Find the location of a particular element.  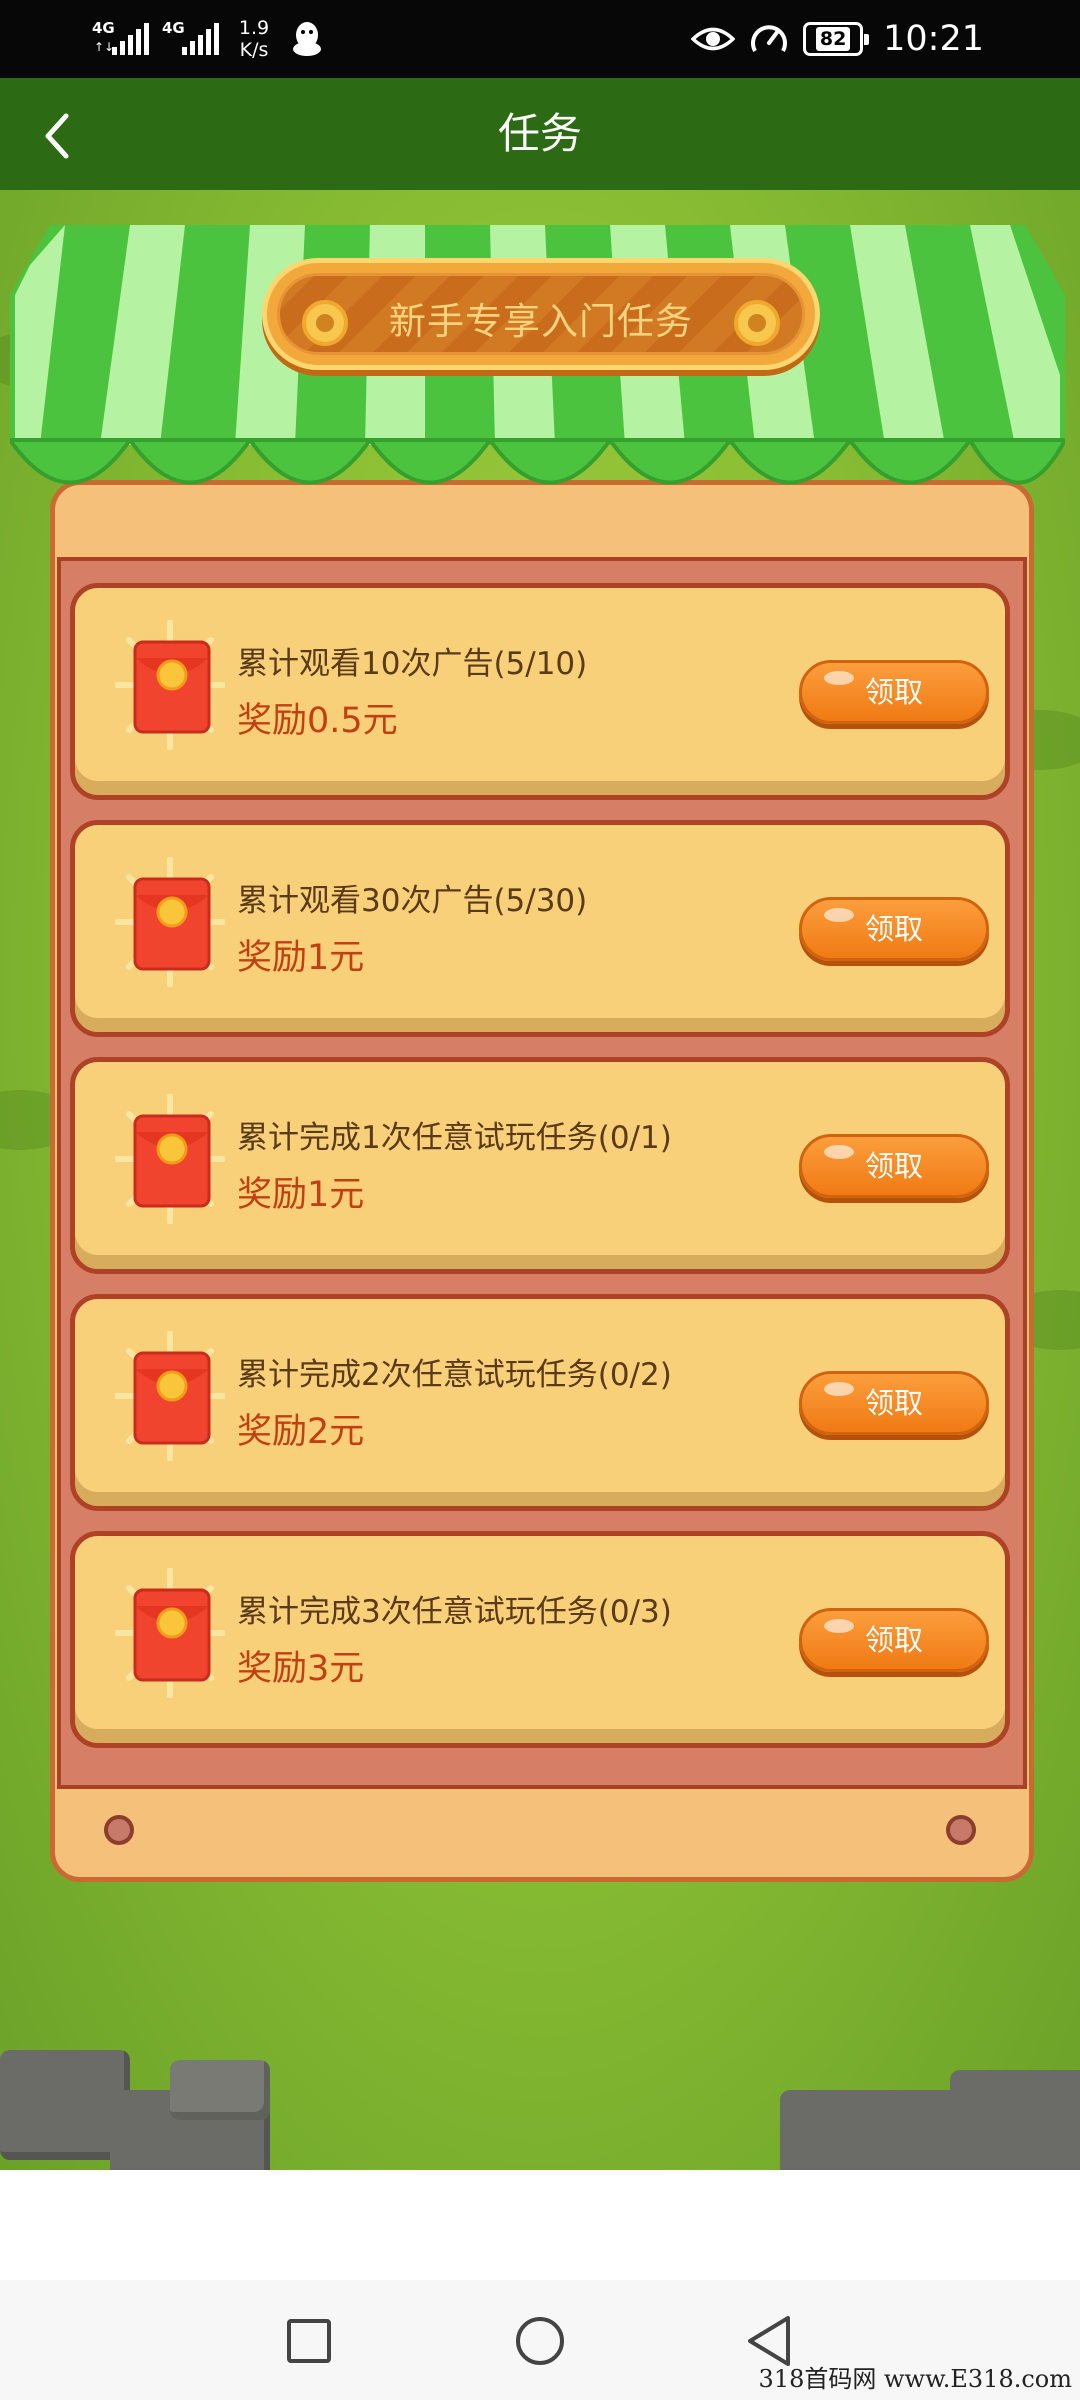

signal-icon: 4G ↑↓ is located at coordinates (120, 39).